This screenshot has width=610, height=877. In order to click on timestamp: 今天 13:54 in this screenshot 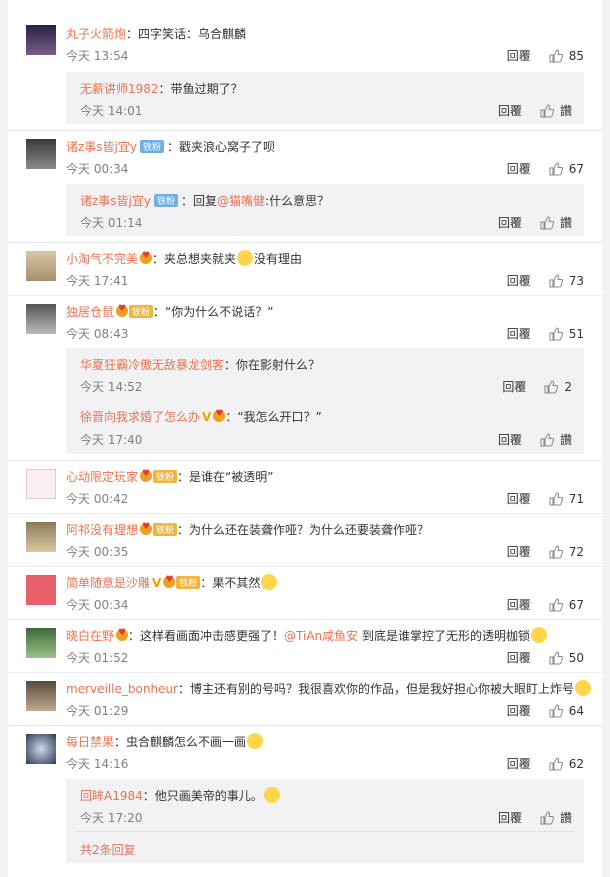, I will do `click(97, 56)`.